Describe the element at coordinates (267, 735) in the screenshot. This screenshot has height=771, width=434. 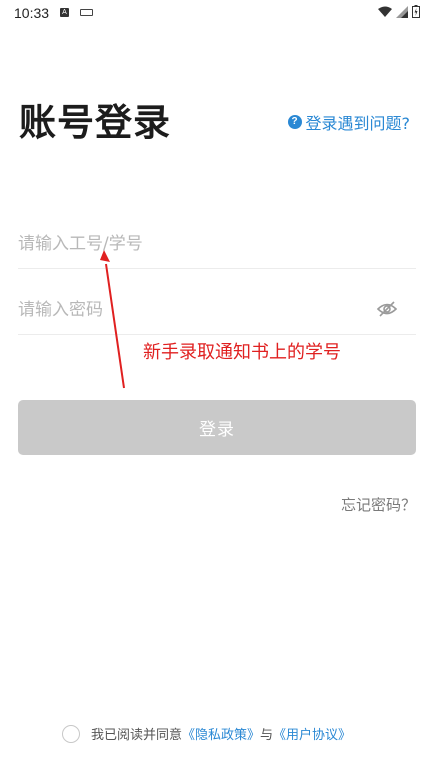
I see `agreement-conjunction: 与` at that location.